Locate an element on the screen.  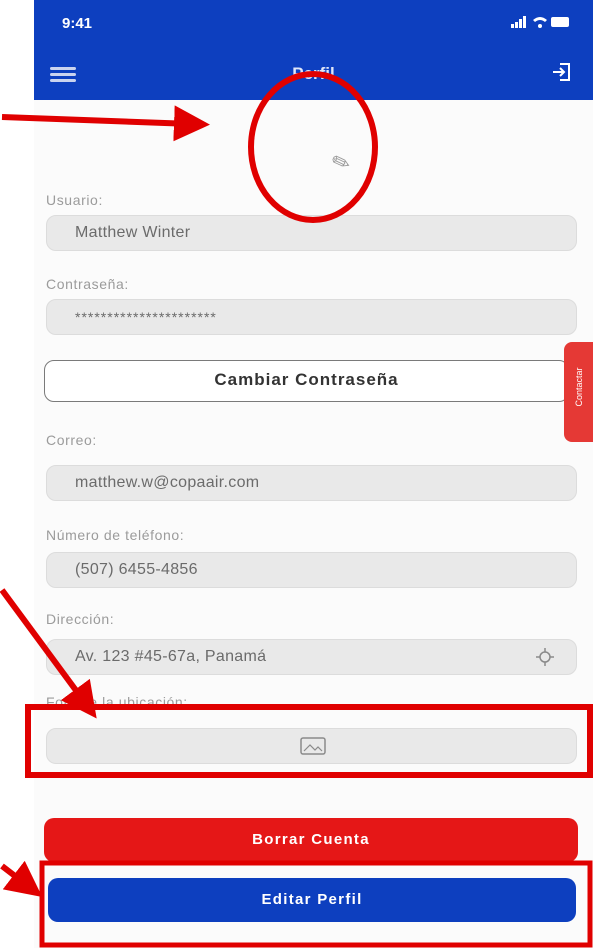
status-time: 9:41 is located at coordinates (77, 23).